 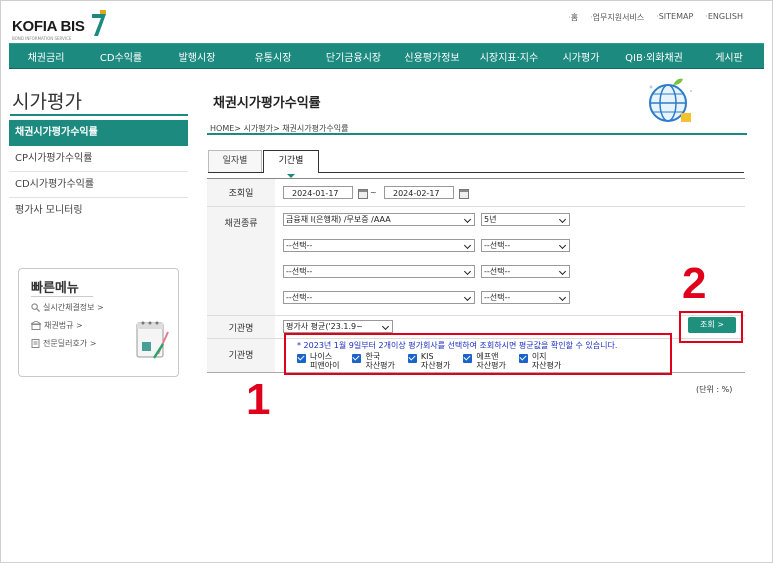 What do you see at coordinates (241, 327) in the screenshot?
I see `agency-label: 기관명` at bounding box center [241, 327].